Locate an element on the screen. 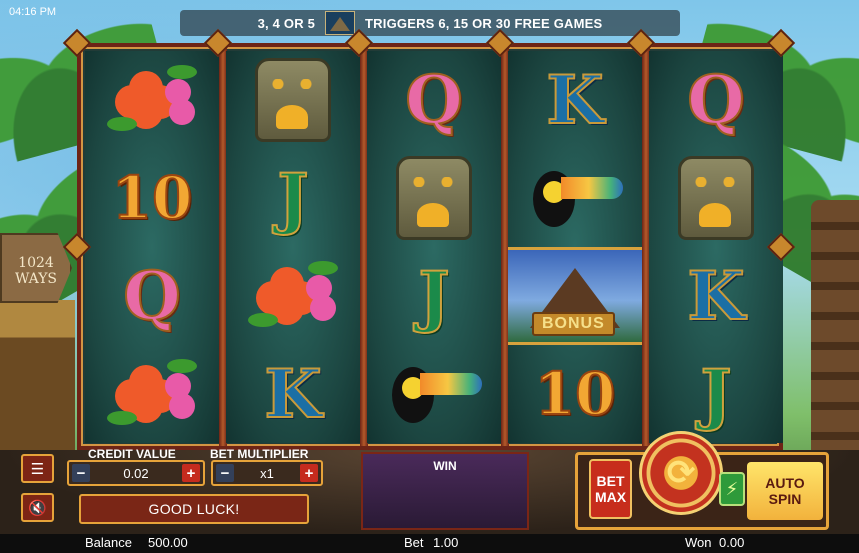 The height and width of the screenshot is (553, 859). reel-2: JK is located at coordinates (293, 247).